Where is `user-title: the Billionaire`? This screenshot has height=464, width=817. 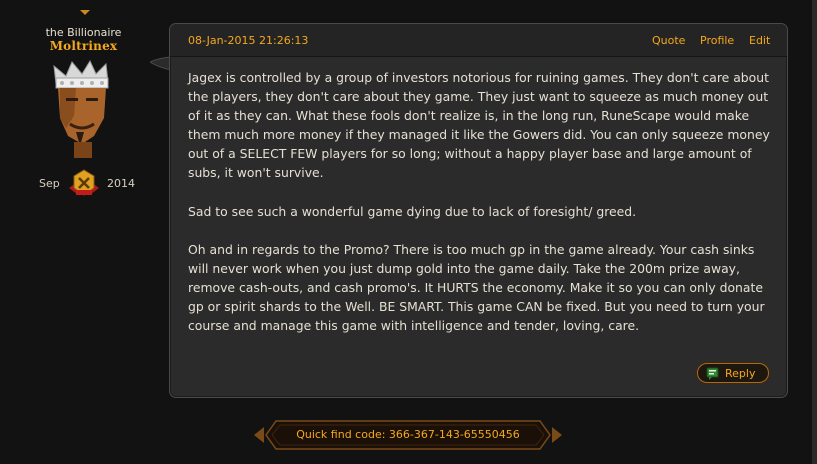
user-title: the Billionaire is located at coordinates (83, 32).